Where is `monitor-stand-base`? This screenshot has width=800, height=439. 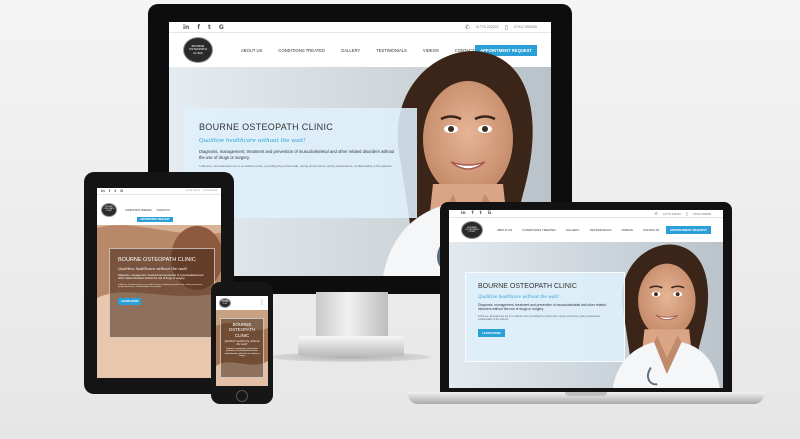 monitor-stand-base is located at coordinates (351, 346).